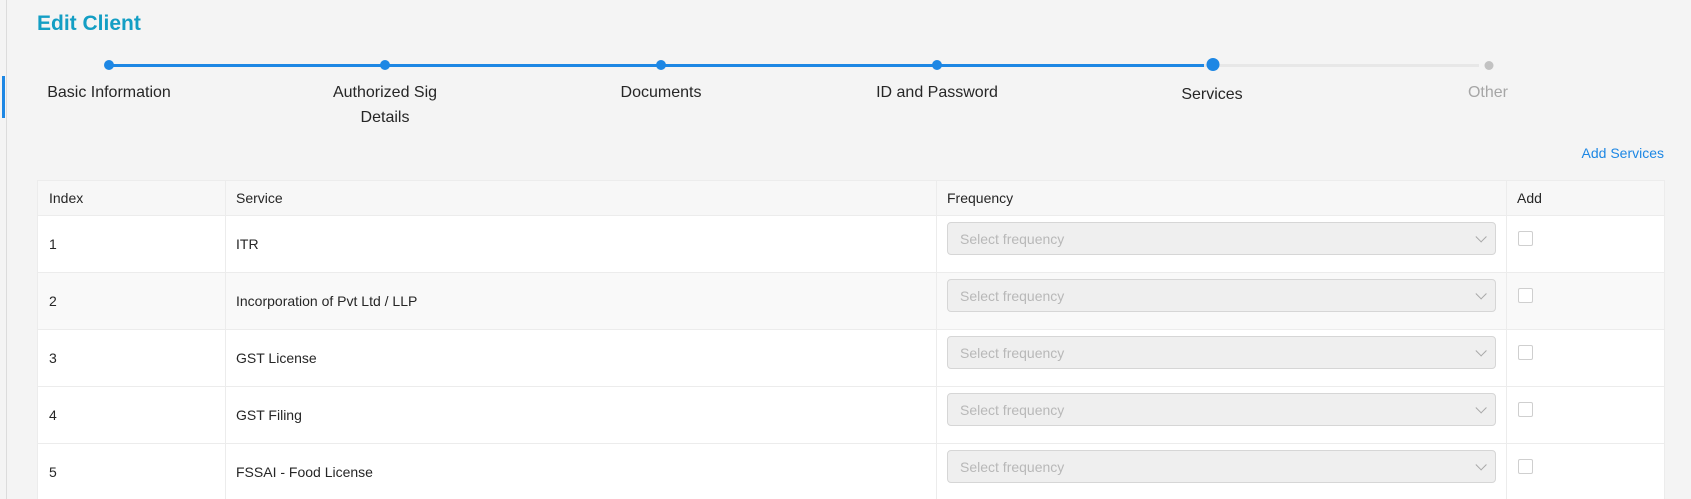 The image size is (1691, 499). Describe the element at coordinates (1623, 153) in the screenshot. I see `add-services-link: Add Services` at that location.